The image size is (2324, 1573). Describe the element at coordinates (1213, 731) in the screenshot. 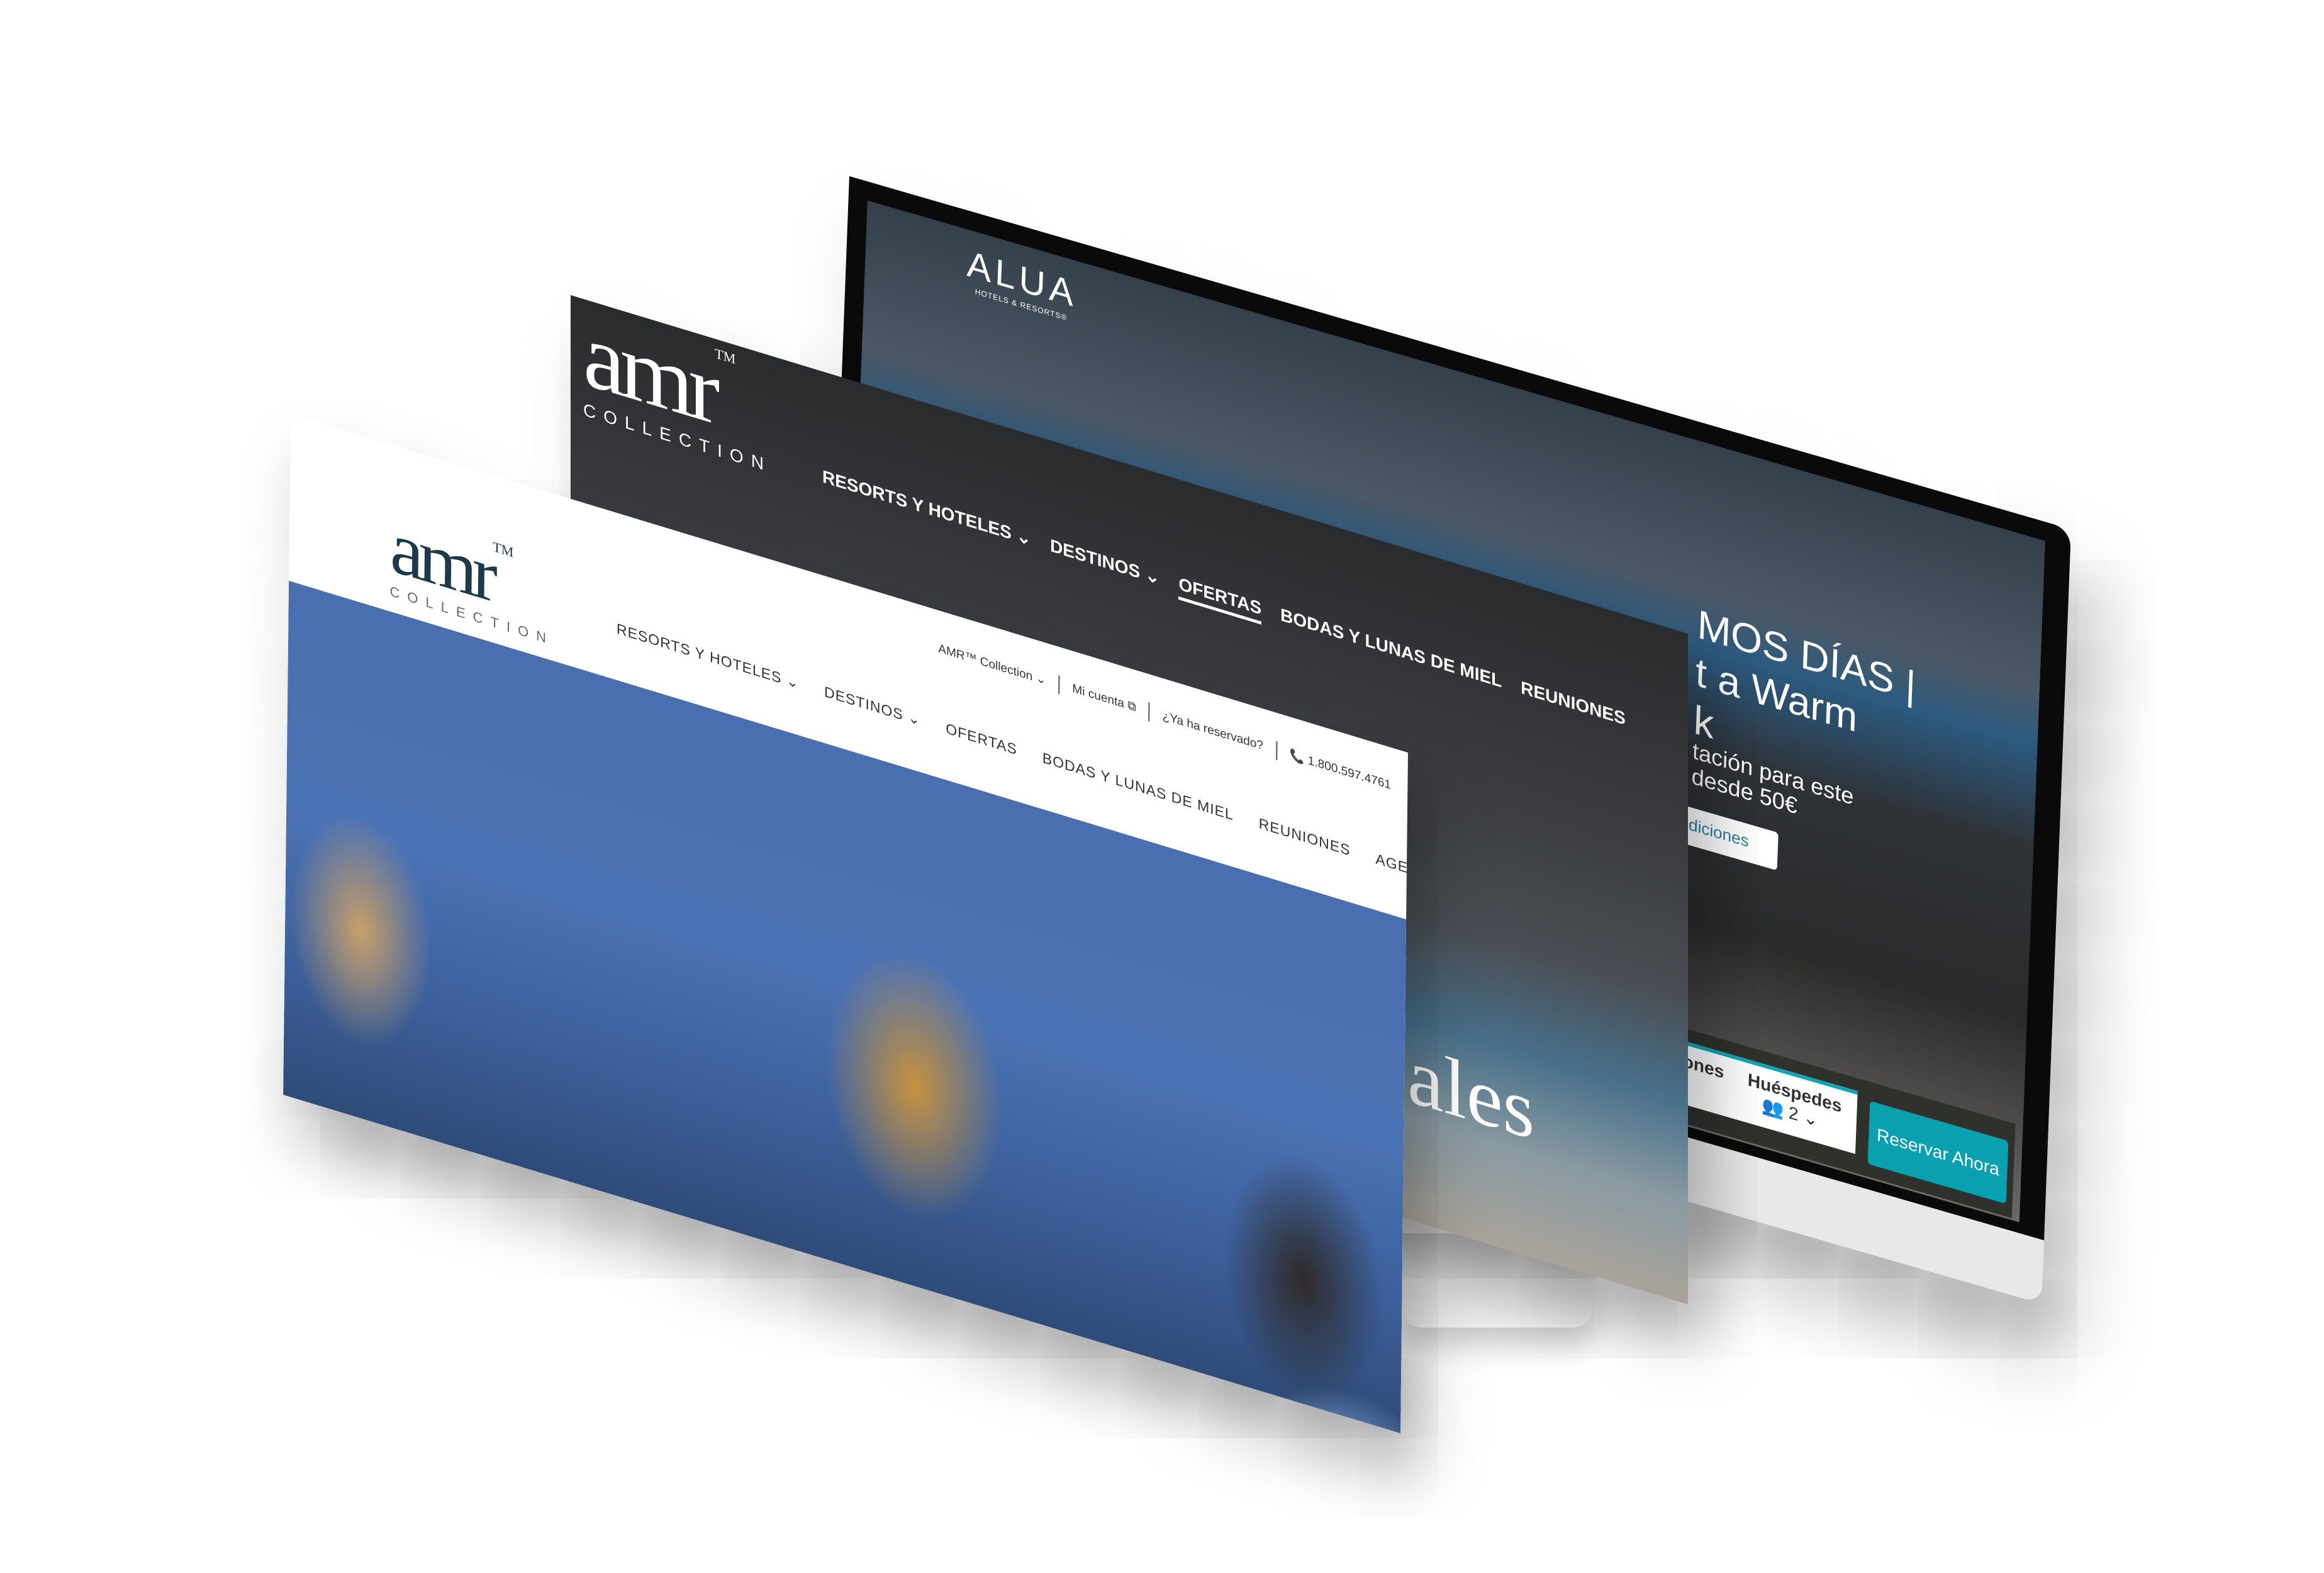

I see `booked-link: ¿Ya ha reservado?` at that location.